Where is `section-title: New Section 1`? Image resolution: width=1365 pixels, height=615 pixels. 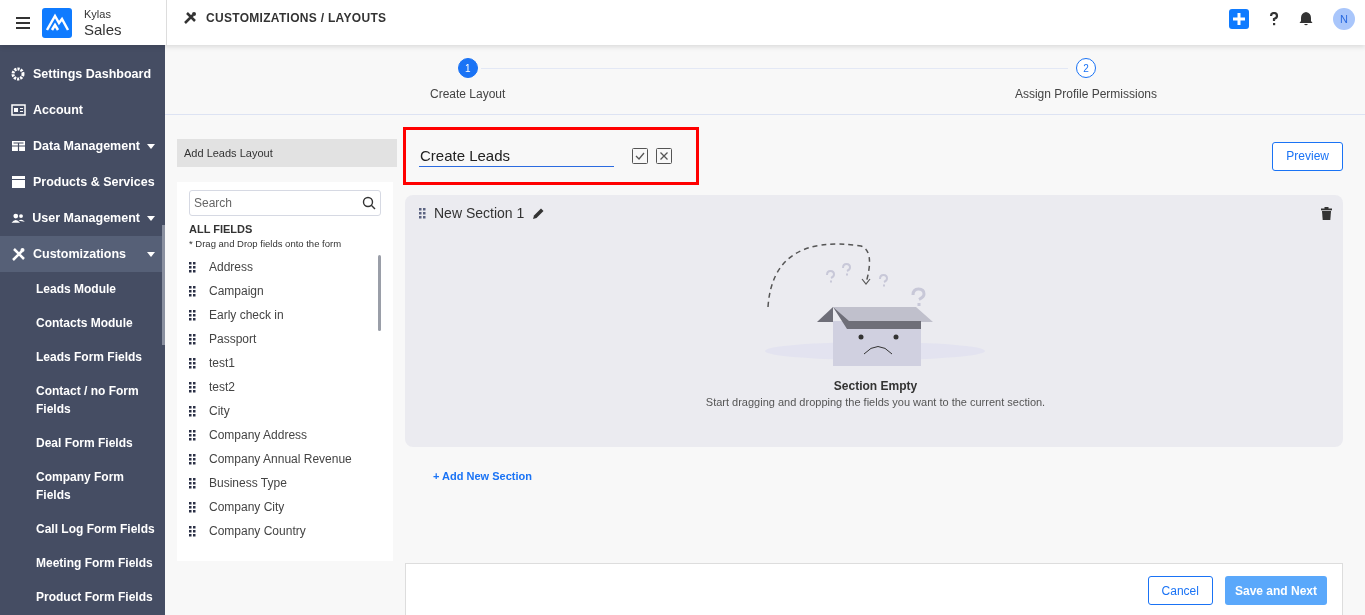 section-title: New Section 1 is located at coordinates (479, 213).